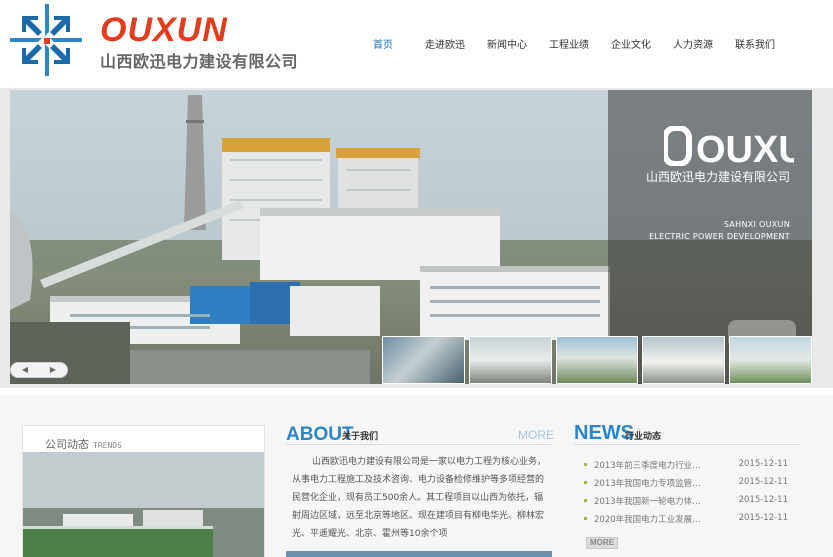  Describe the element at coordinates (717, 177) in the screenshot. I see `banner-company-cn: 山西欧迅电力建设有限公司` at that location.